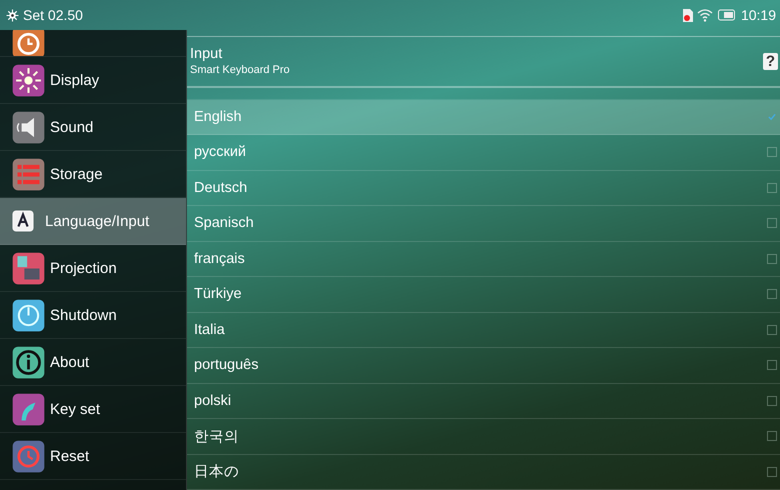 This screenshot has width=780, height=490. What do you see at coordinates (483, 366) in the screenshot?
I see `language-item: português` at bounding box center [483, 366].